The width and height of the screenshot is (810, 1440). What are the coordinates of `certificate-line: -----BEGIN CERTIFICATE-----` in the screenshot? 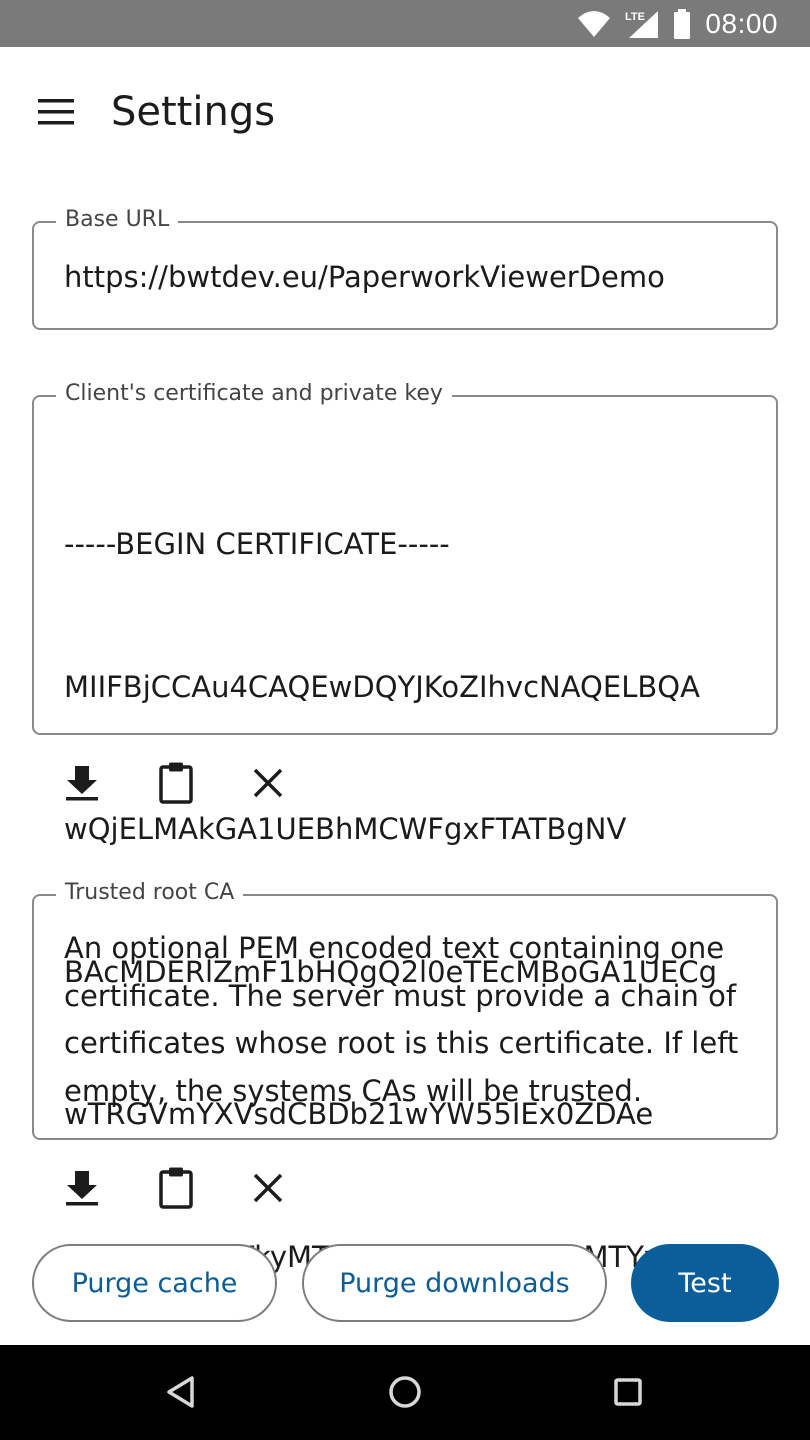 It's located at (257, 544).